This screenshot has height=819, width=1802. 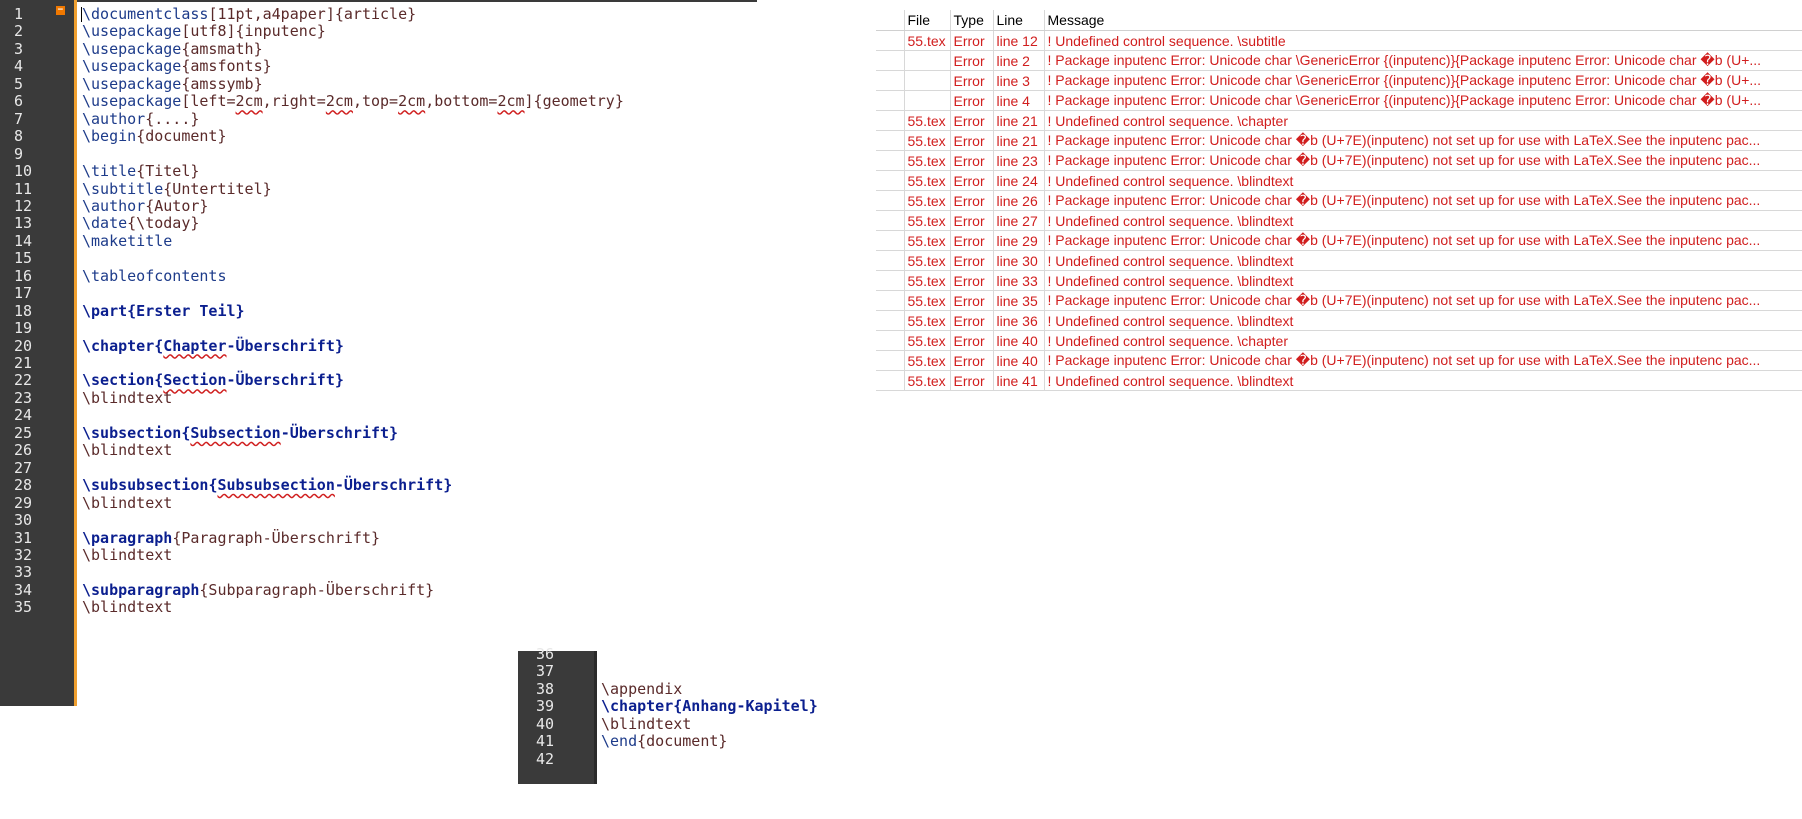 What do you see at coordinates (186, 310) in the screenshot?
I see `code-token: {Erster Teil}` at bounding box center [186, 310].